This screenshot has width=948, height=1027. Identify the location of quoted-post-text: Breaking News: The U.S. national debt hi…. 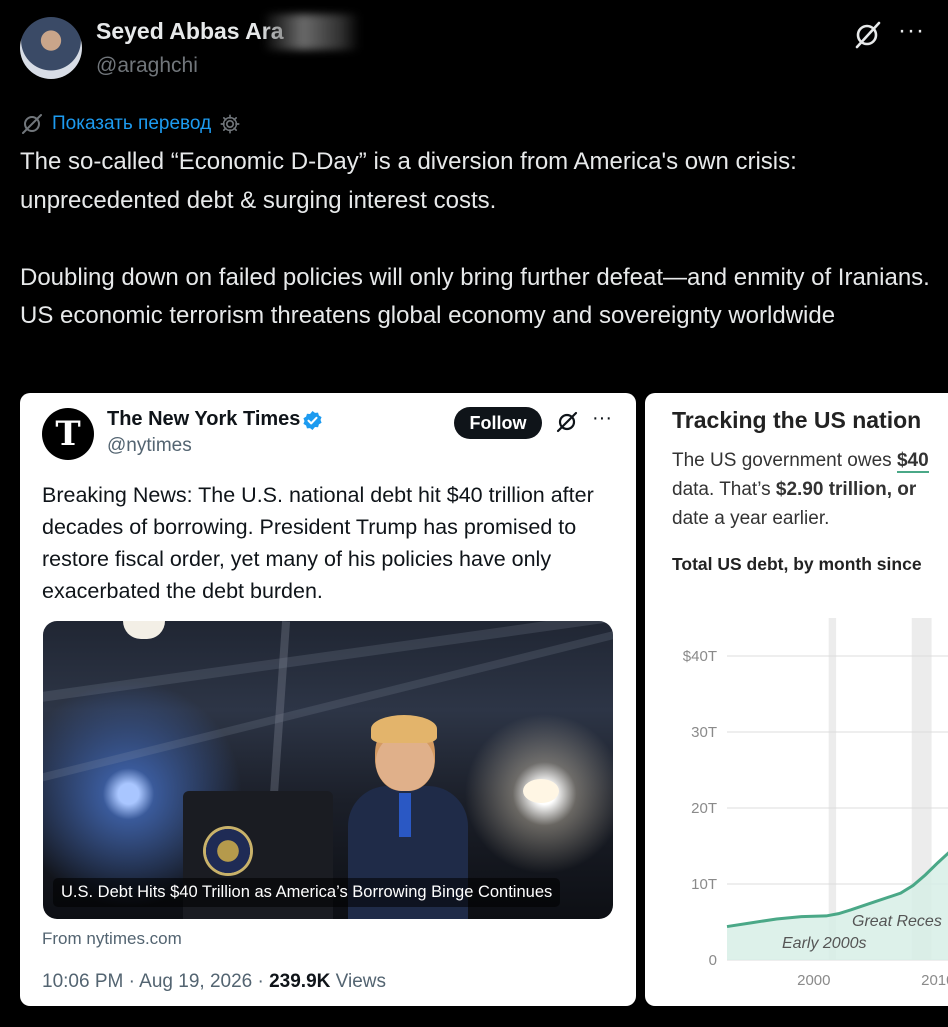
(318, 543).